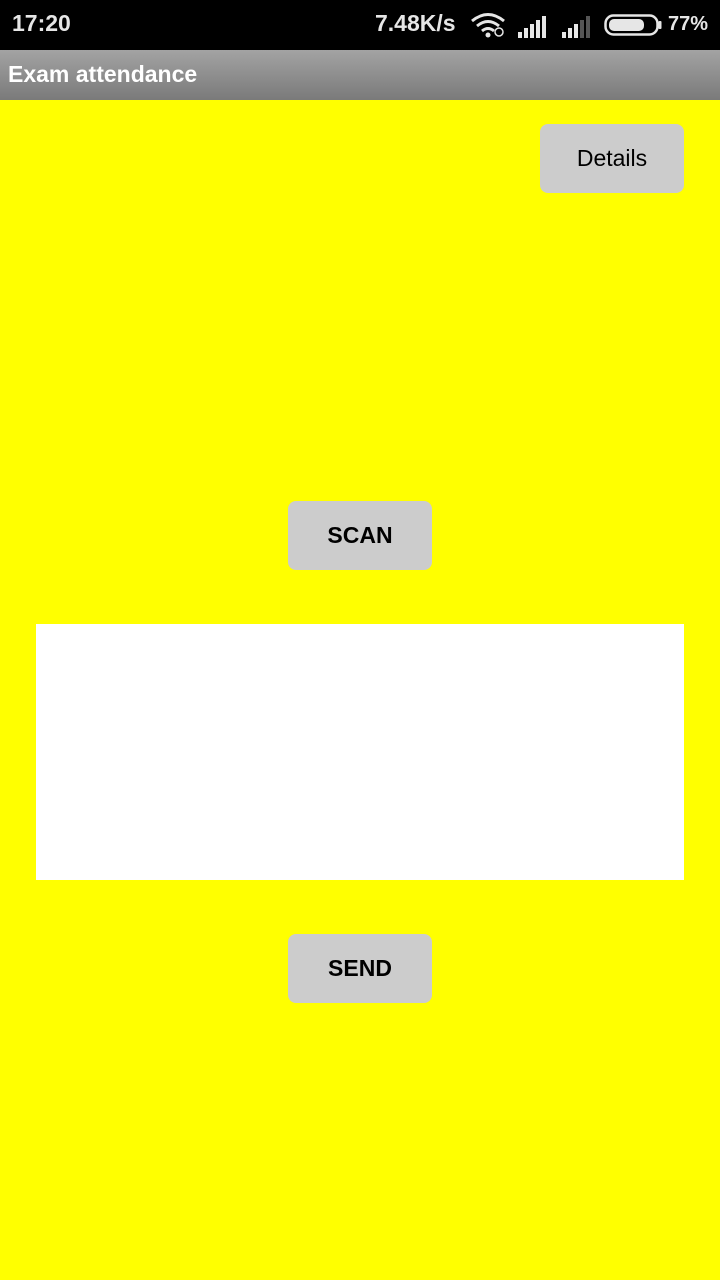 This screenshot has height=1280, width=720. What do you see at coordinates (103, 74) in the screenshot?
I see `app-title: Exam attendance` at bounding box center [103, 74].